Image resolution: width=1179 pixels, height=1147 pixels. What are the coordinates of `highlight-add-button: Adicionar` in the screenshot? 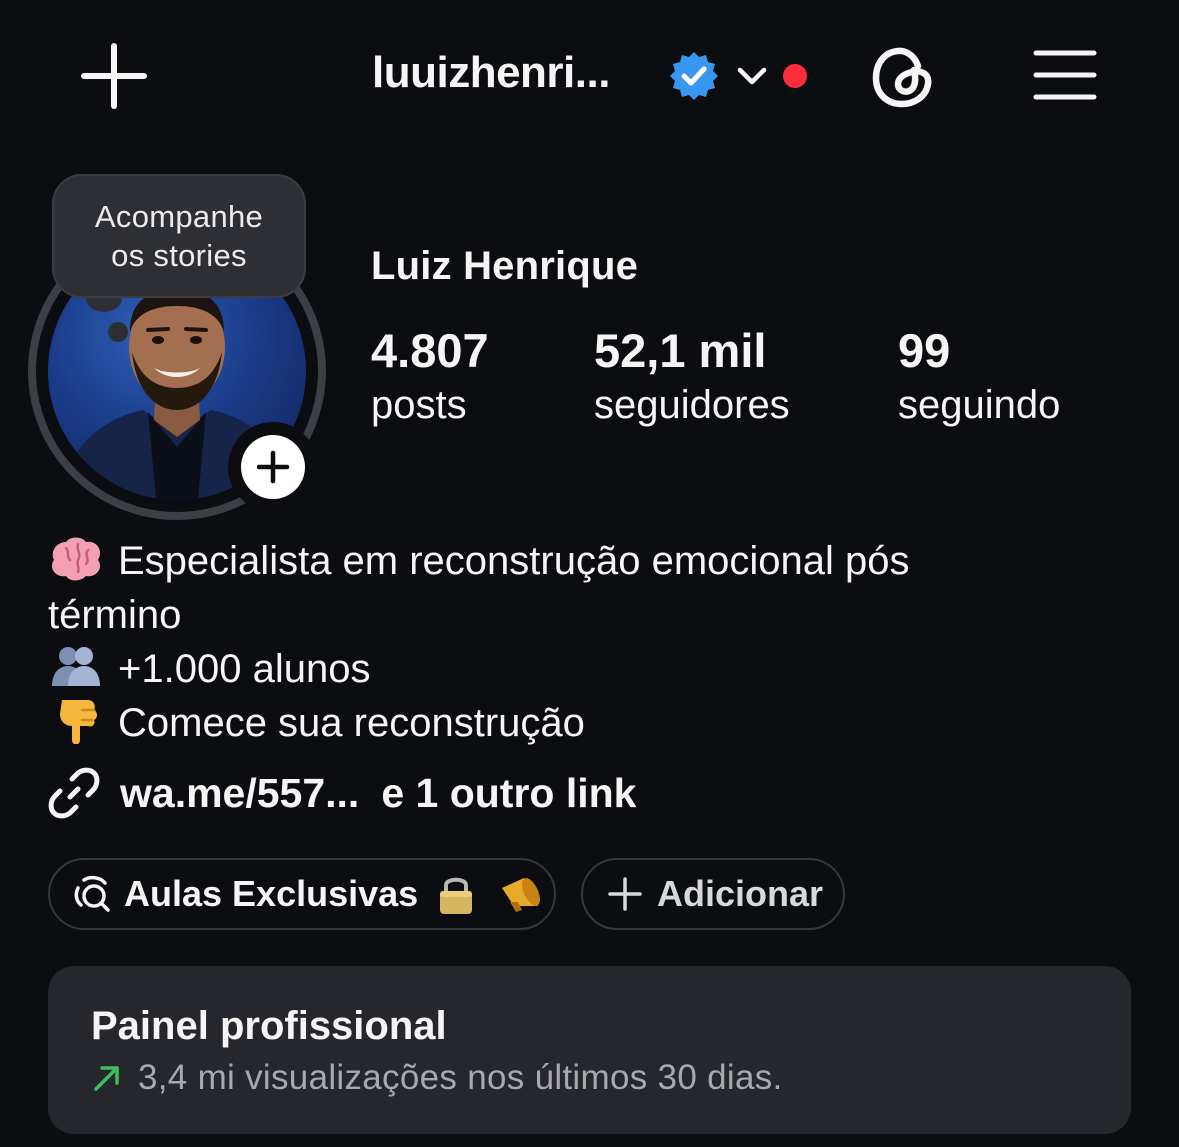 It's located at (713, 894).